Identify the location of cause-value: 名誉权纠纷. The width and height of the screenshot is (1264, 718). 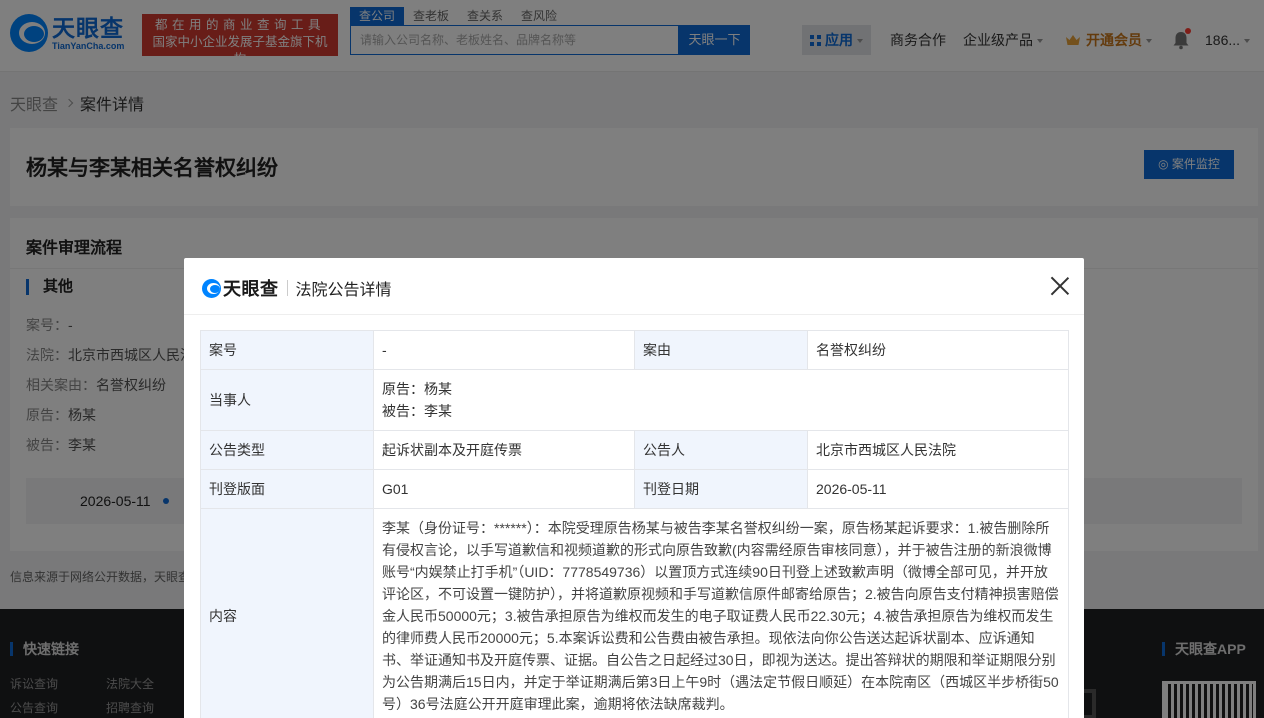
(938, 350).